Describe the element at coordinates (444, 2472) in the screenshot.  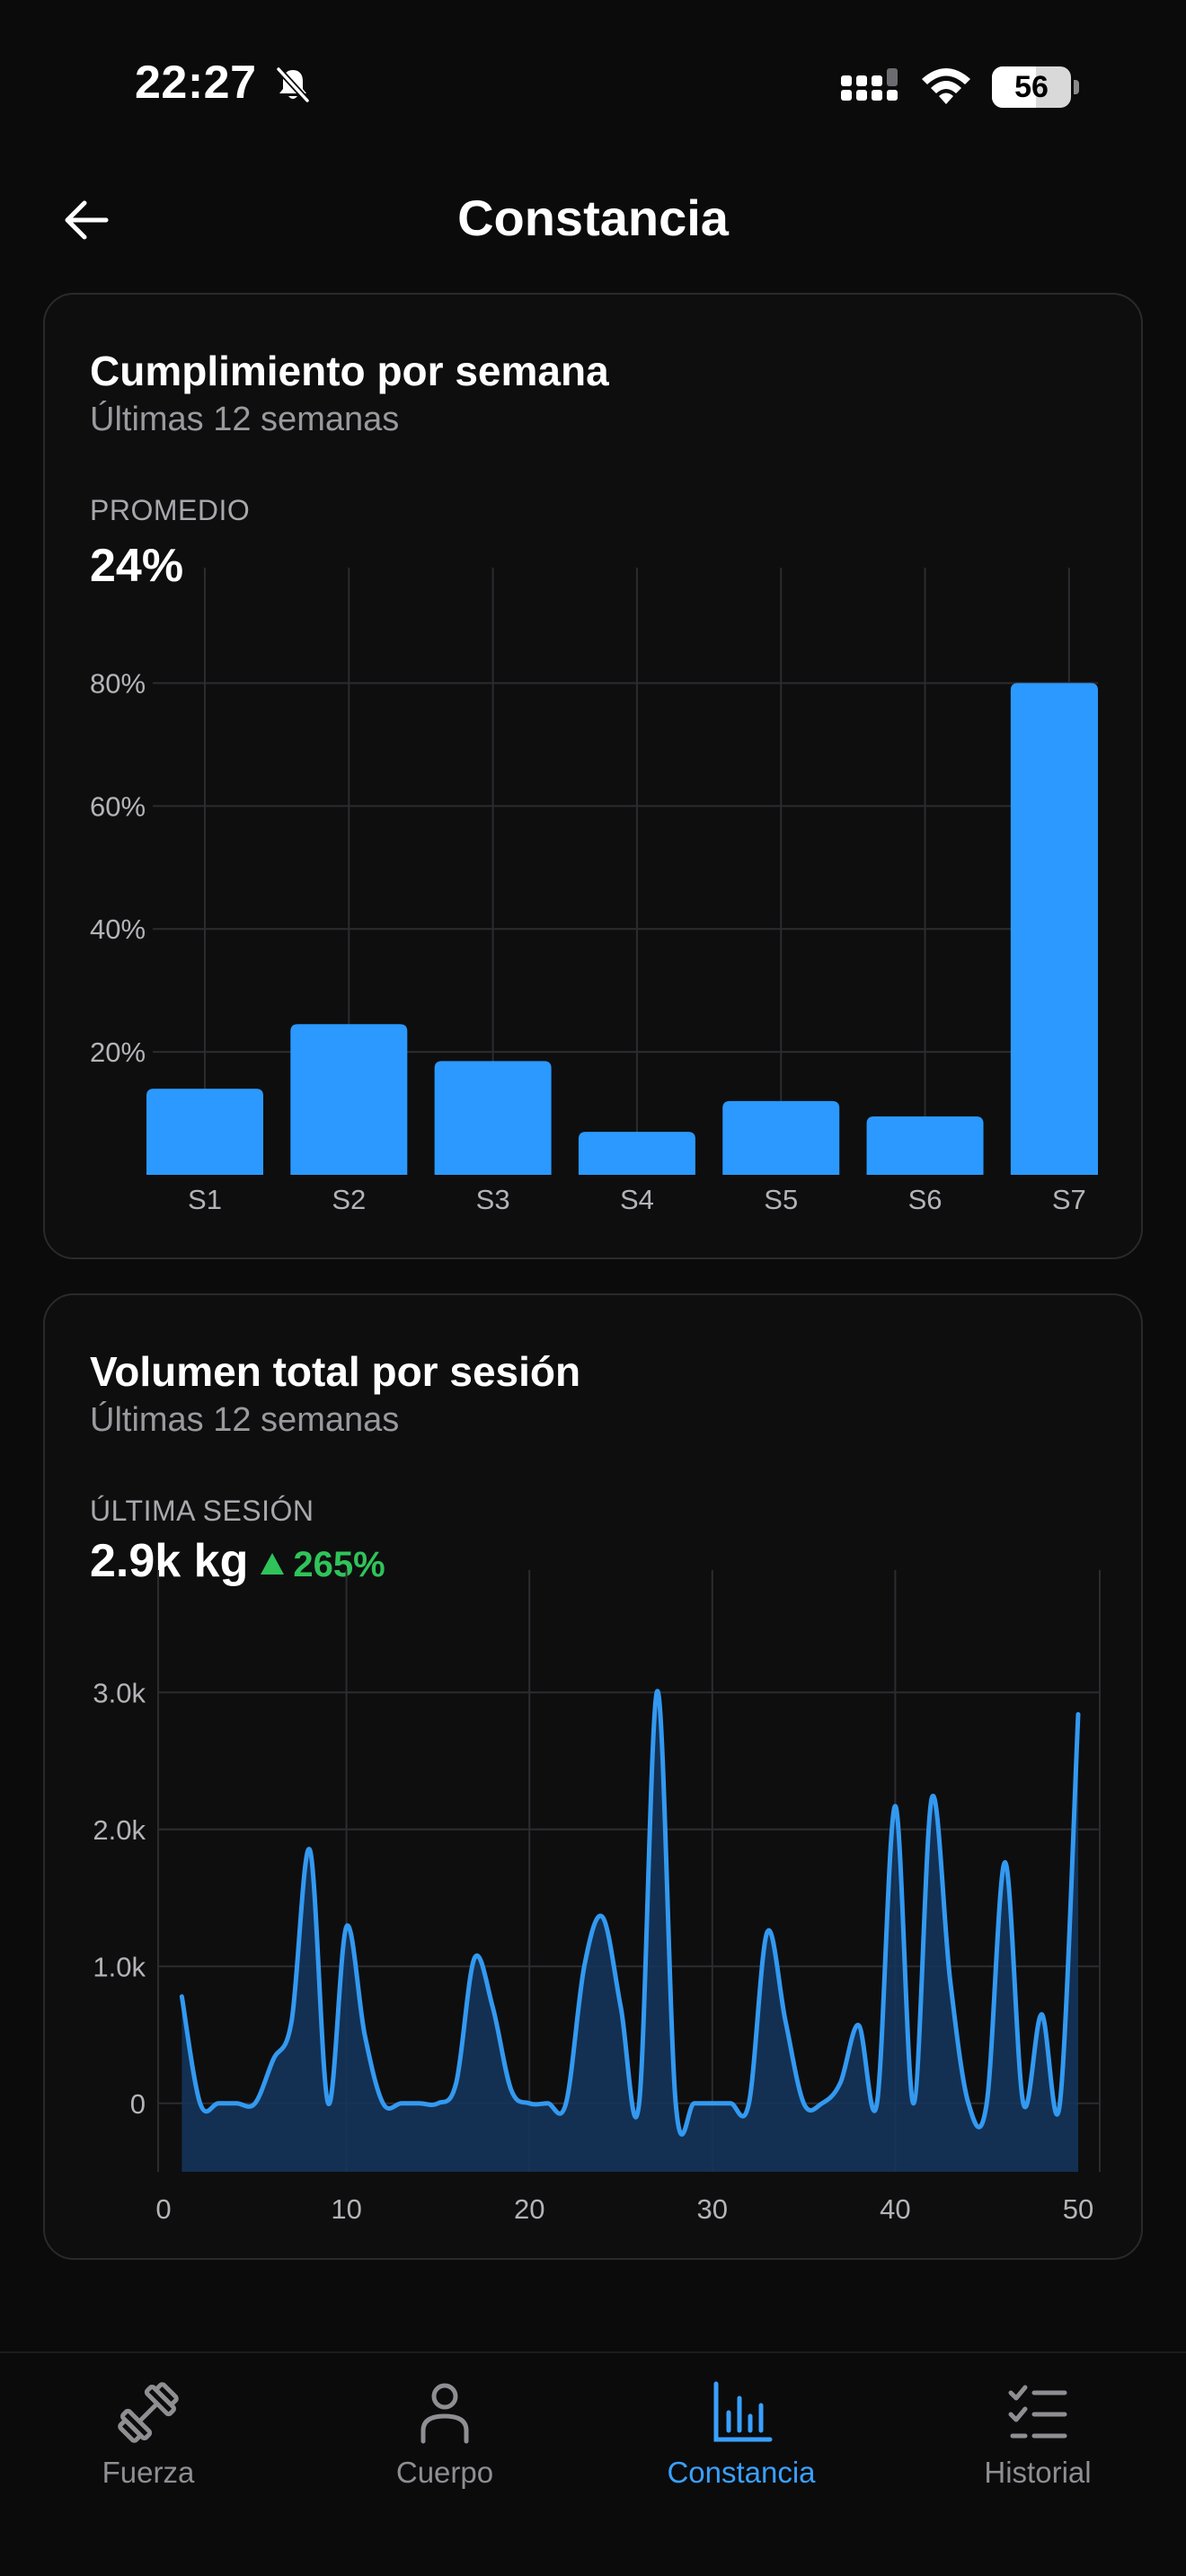
I see `nav-label: Cuerpo` at that location.